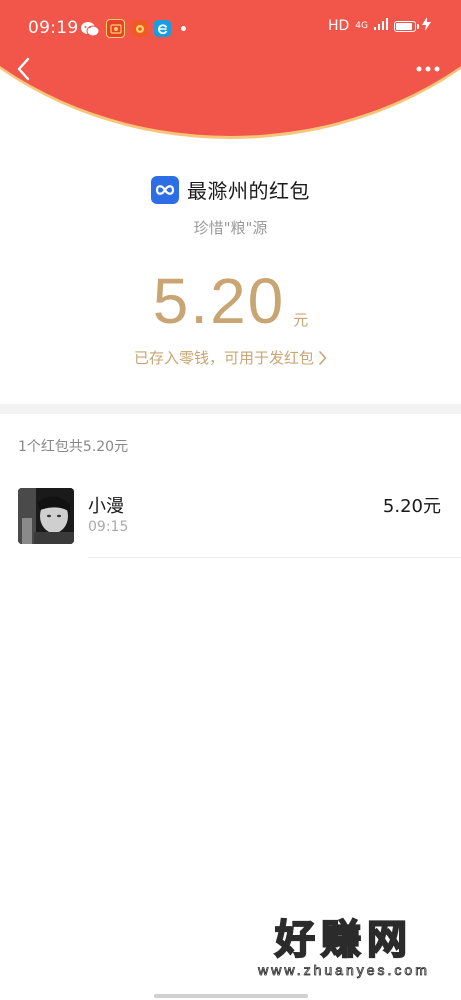 This screenshot has height=1000, width=461. I want to click on app-icon-red-square, so click(115, 28).